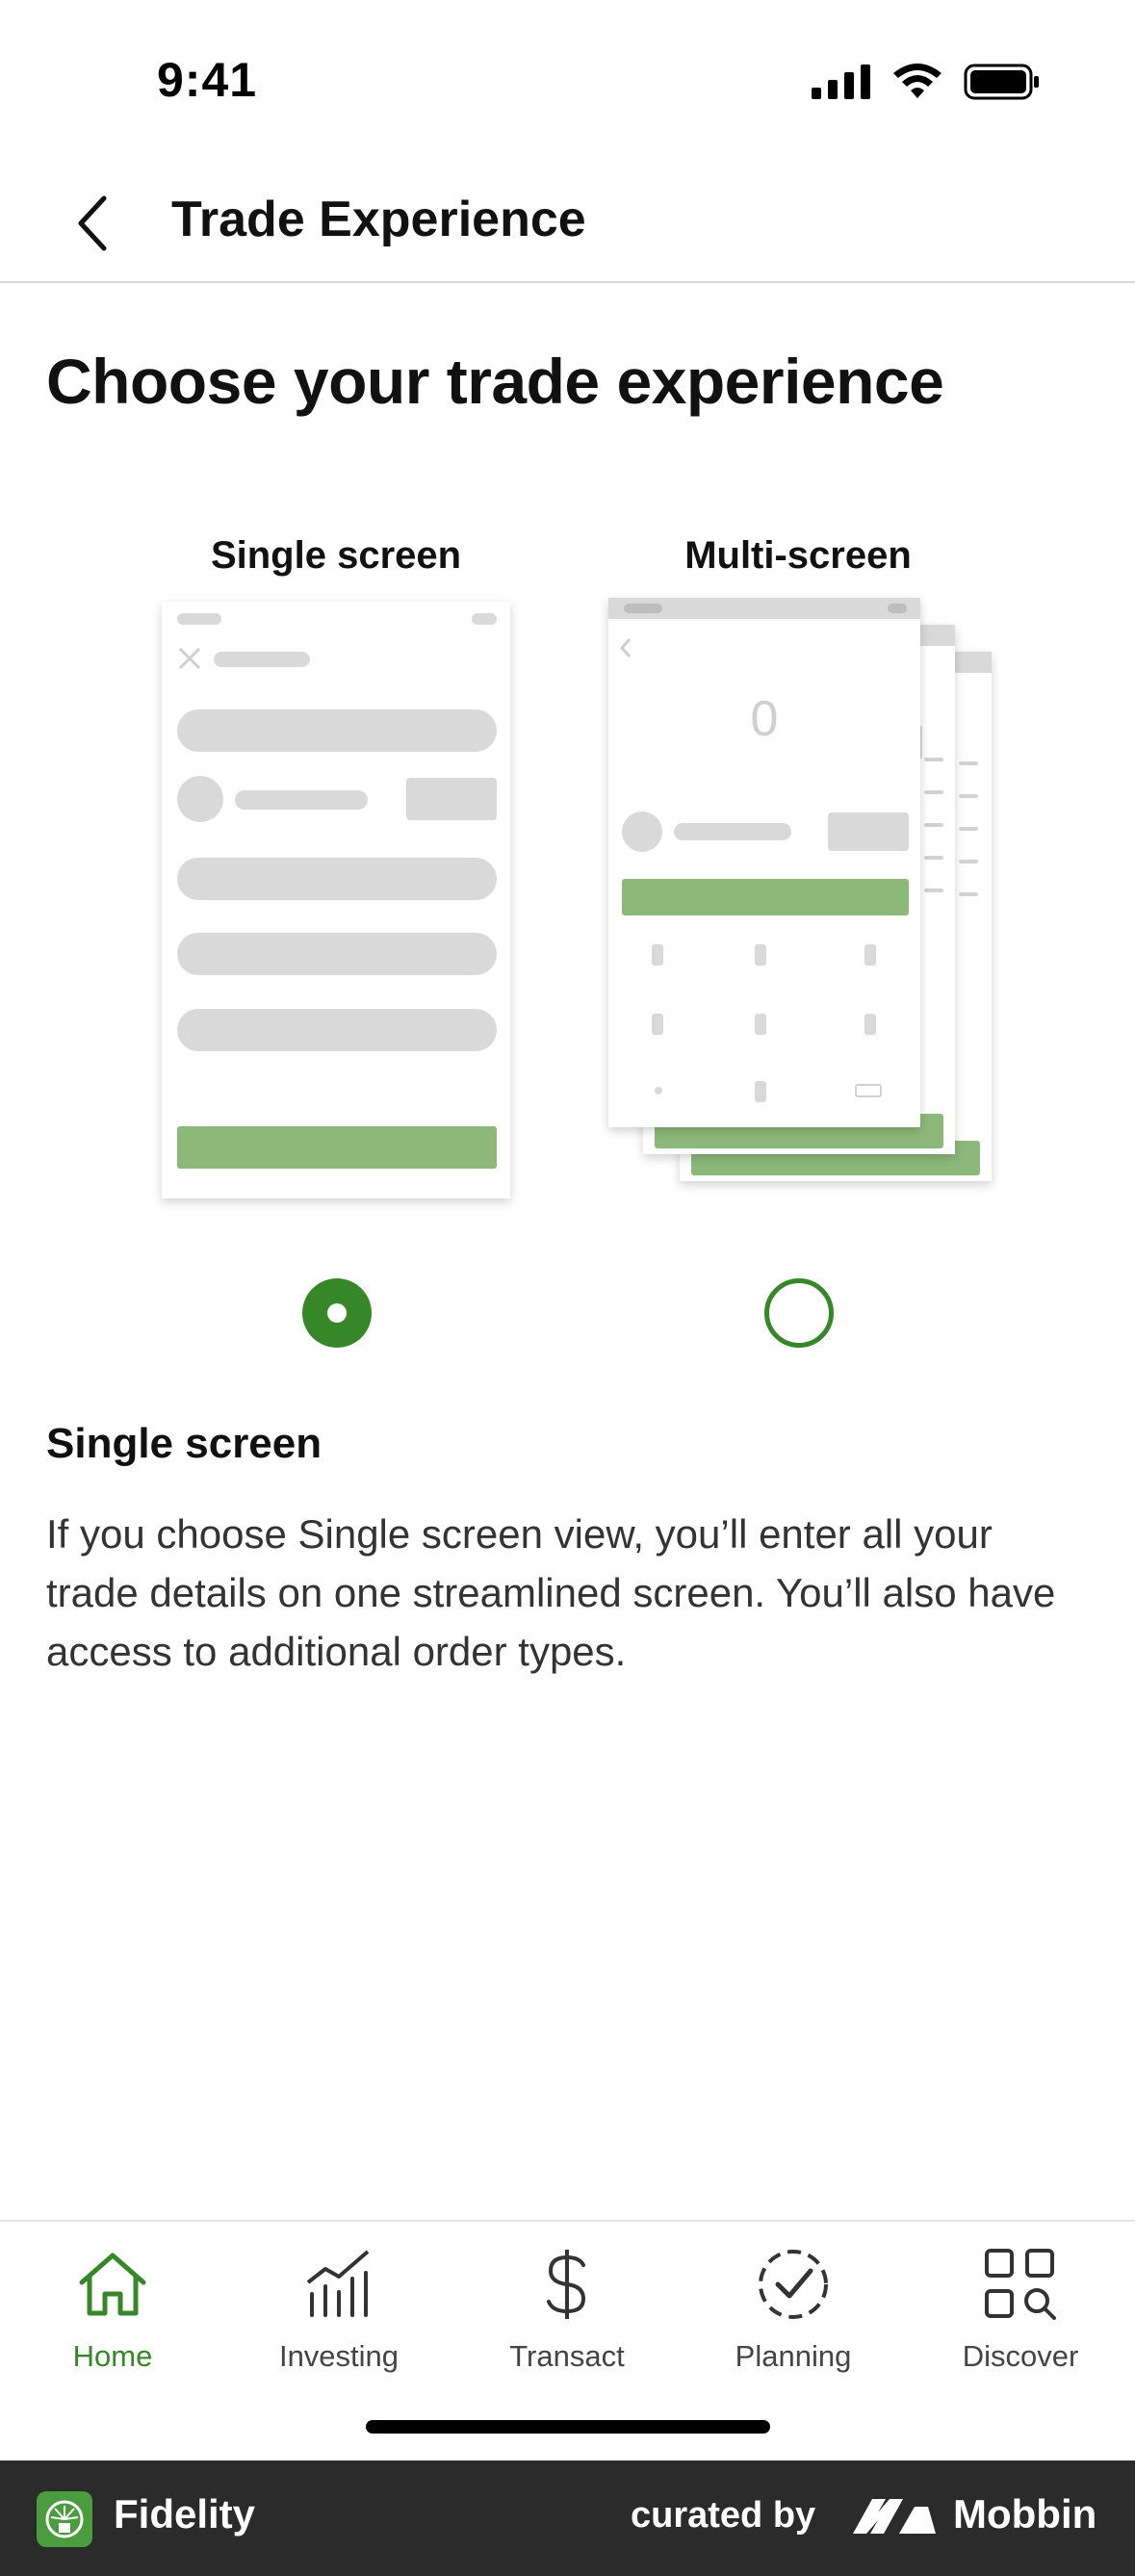 Image resolution: width=1135 pixels, height=2576 pixels. I want to click on phone-mockup, so click(336, 900).